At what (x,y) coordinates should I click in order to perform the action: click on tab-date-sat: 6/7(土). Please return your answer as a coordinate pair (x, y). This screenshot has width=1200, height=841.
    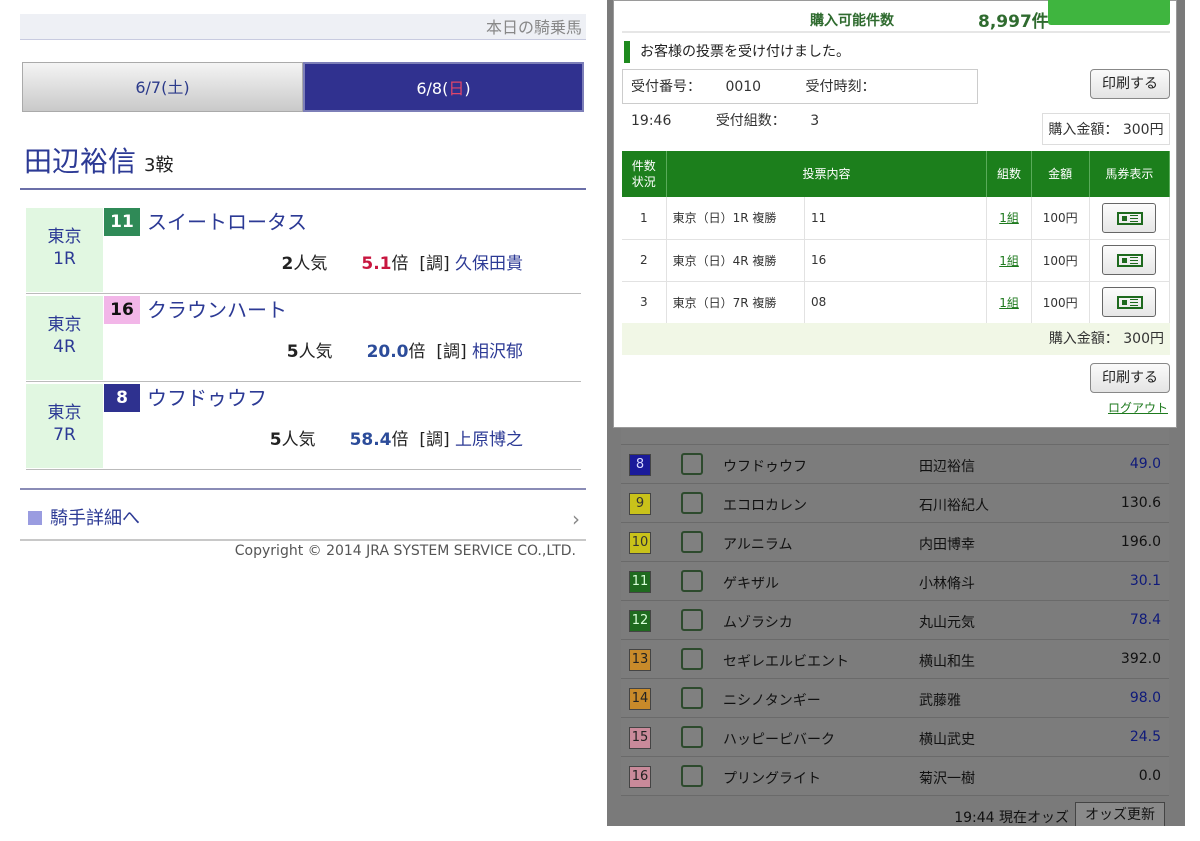
    Looking at the image, I should click on (162, 87).